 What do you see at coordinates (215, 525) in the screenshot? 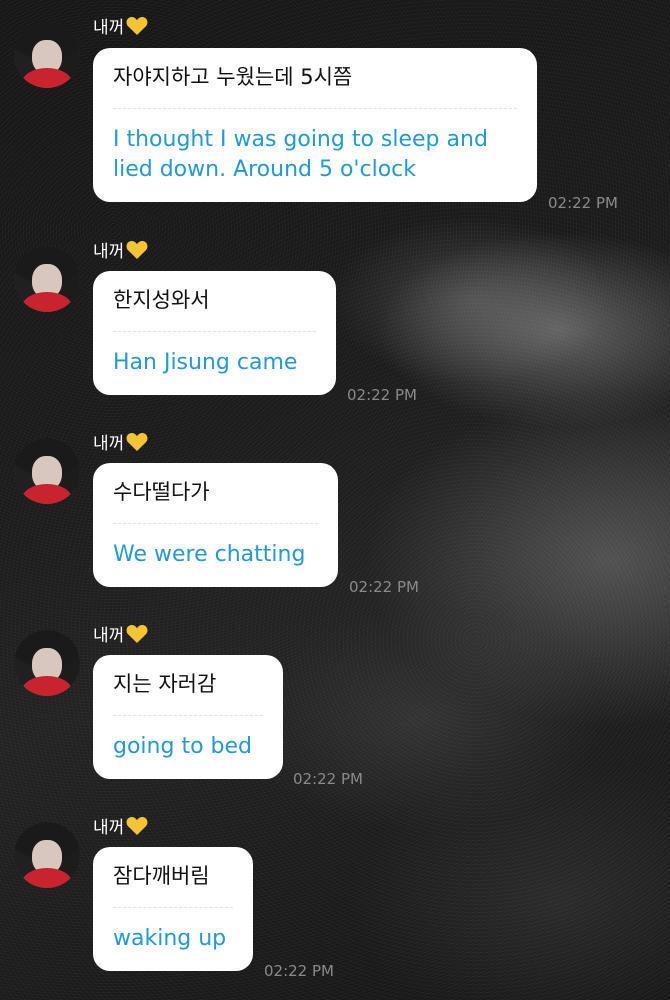
I see `message-bubble: 수다떨다가 We were chatting` at bounding box center [215, 525].